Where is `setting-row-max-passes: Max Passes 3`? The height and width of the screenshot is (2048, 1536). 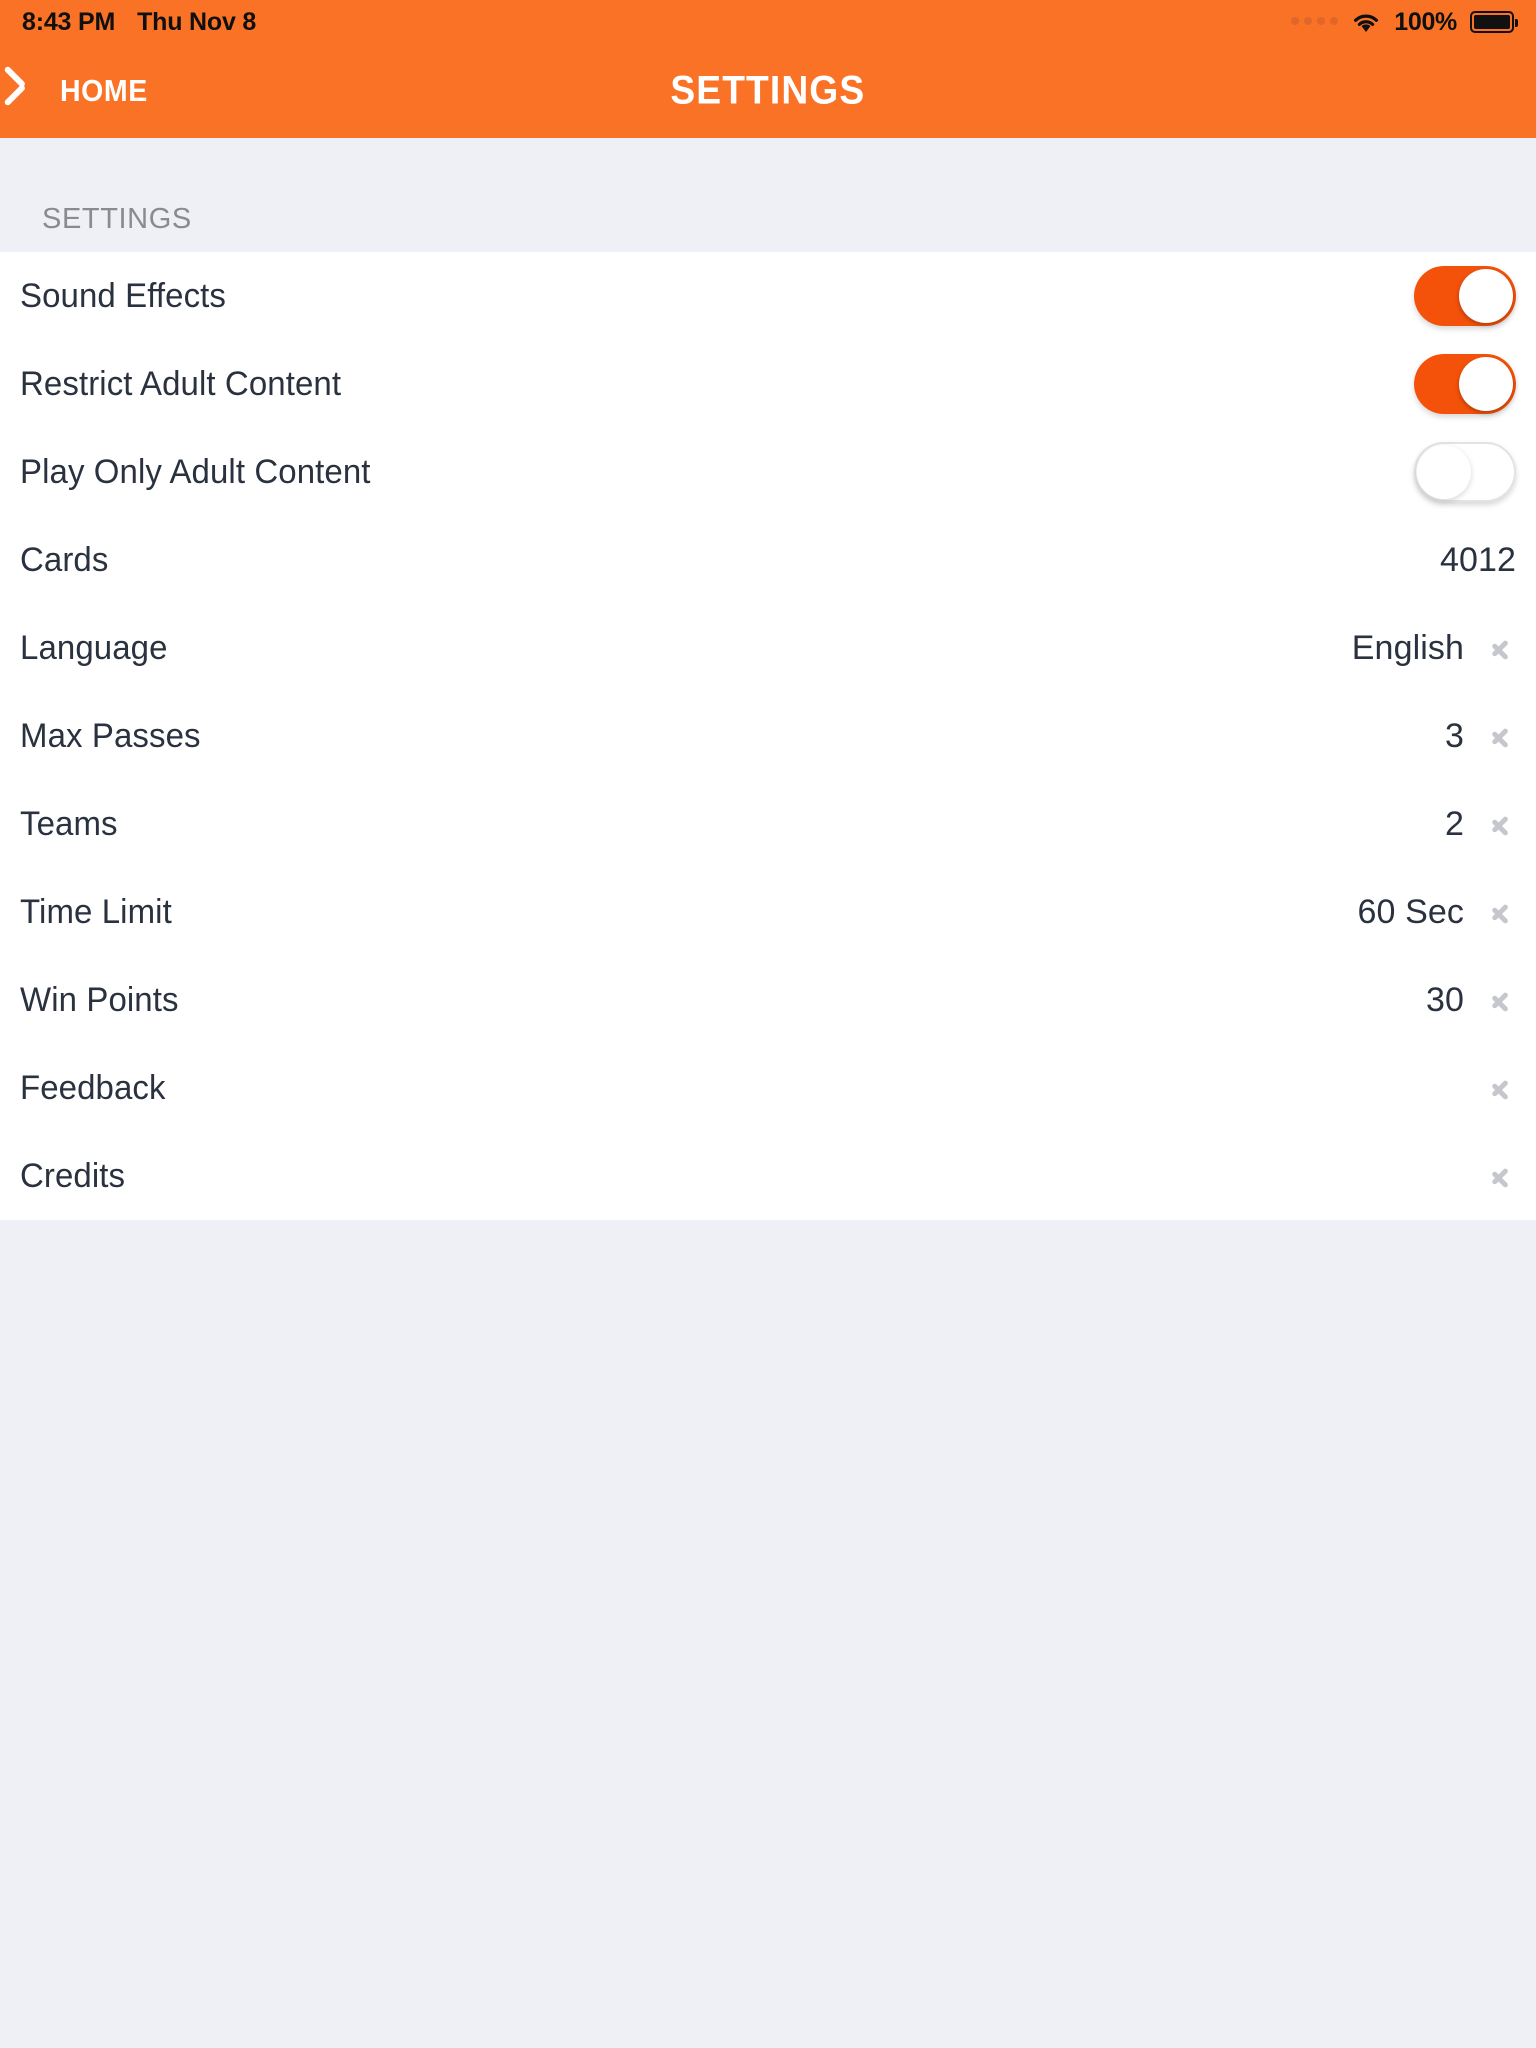 setting-row-max-passes: Max Passes 3 is located at coordinates (768, 736).